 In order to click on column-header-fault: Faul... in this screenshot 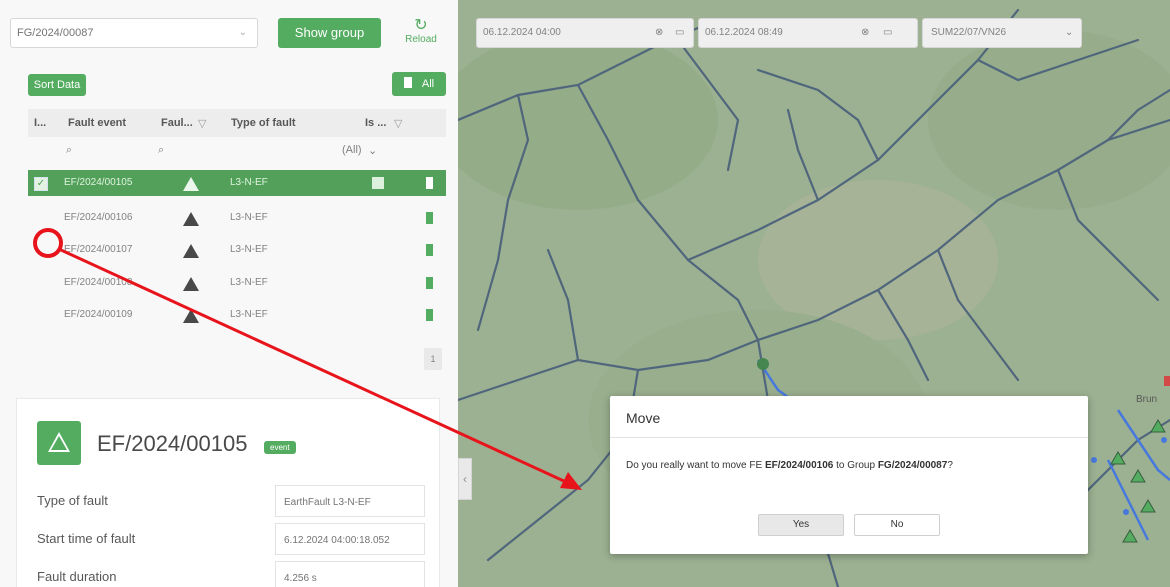, I will do `click(177, 123)`.